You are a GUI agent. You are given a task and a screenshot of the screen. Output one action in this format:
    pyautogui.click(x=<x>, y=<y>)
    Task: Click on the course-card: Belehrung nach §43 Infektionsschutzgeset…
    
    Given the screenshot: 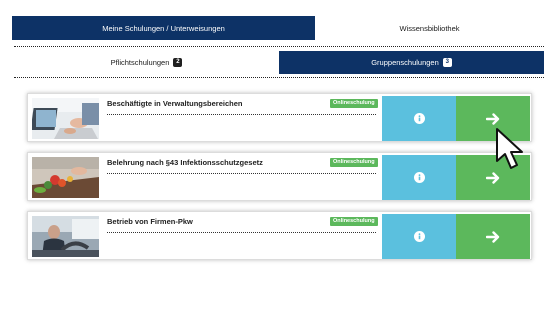 What is the action you would take?
    pyautogui.click(x=279, y=176)
    